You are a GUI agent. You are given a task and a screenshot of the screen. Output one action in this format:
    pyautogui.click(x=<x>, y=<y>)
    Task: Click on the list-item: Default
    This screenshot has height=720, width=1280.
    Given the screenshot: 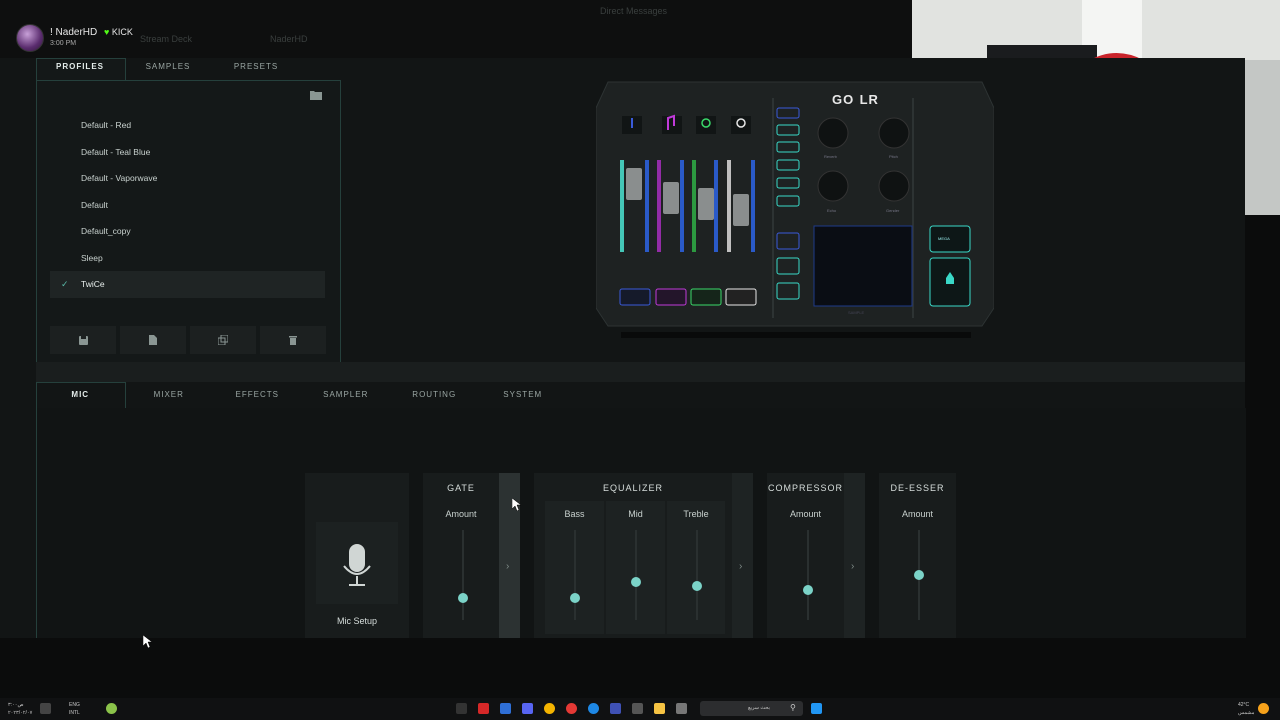 What is the action you would take?
    pyautogui.click(x=187, y=205)
    